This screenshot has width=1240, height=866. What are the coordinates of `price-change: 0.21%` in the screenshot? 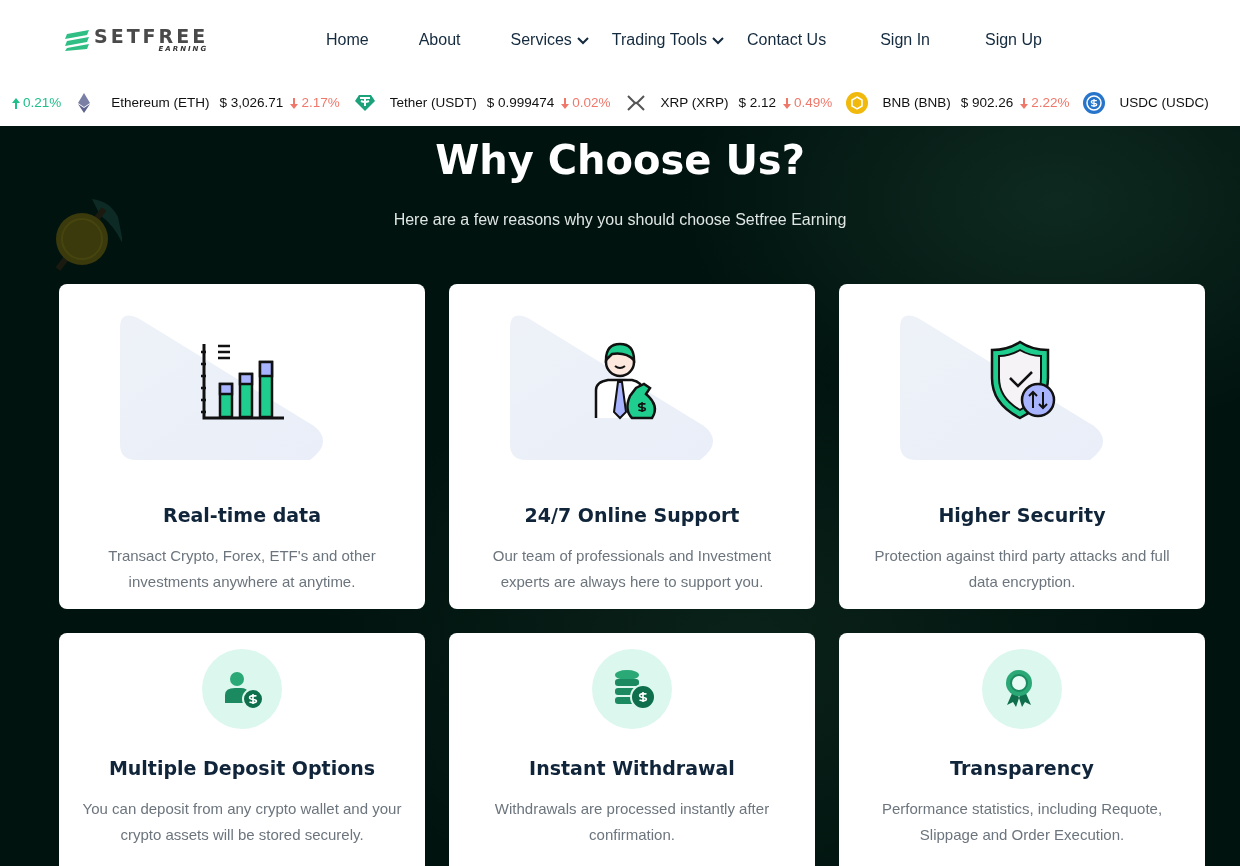 It's located at (42, 102).